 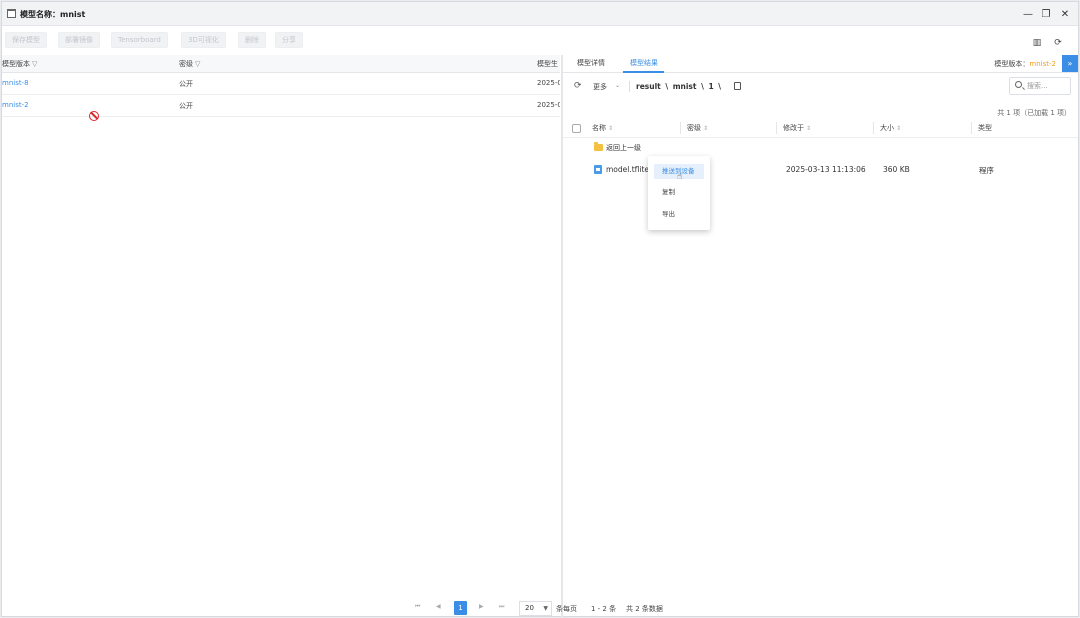 I want to click on minimize-icon: —, so click(x=1028, y=14).